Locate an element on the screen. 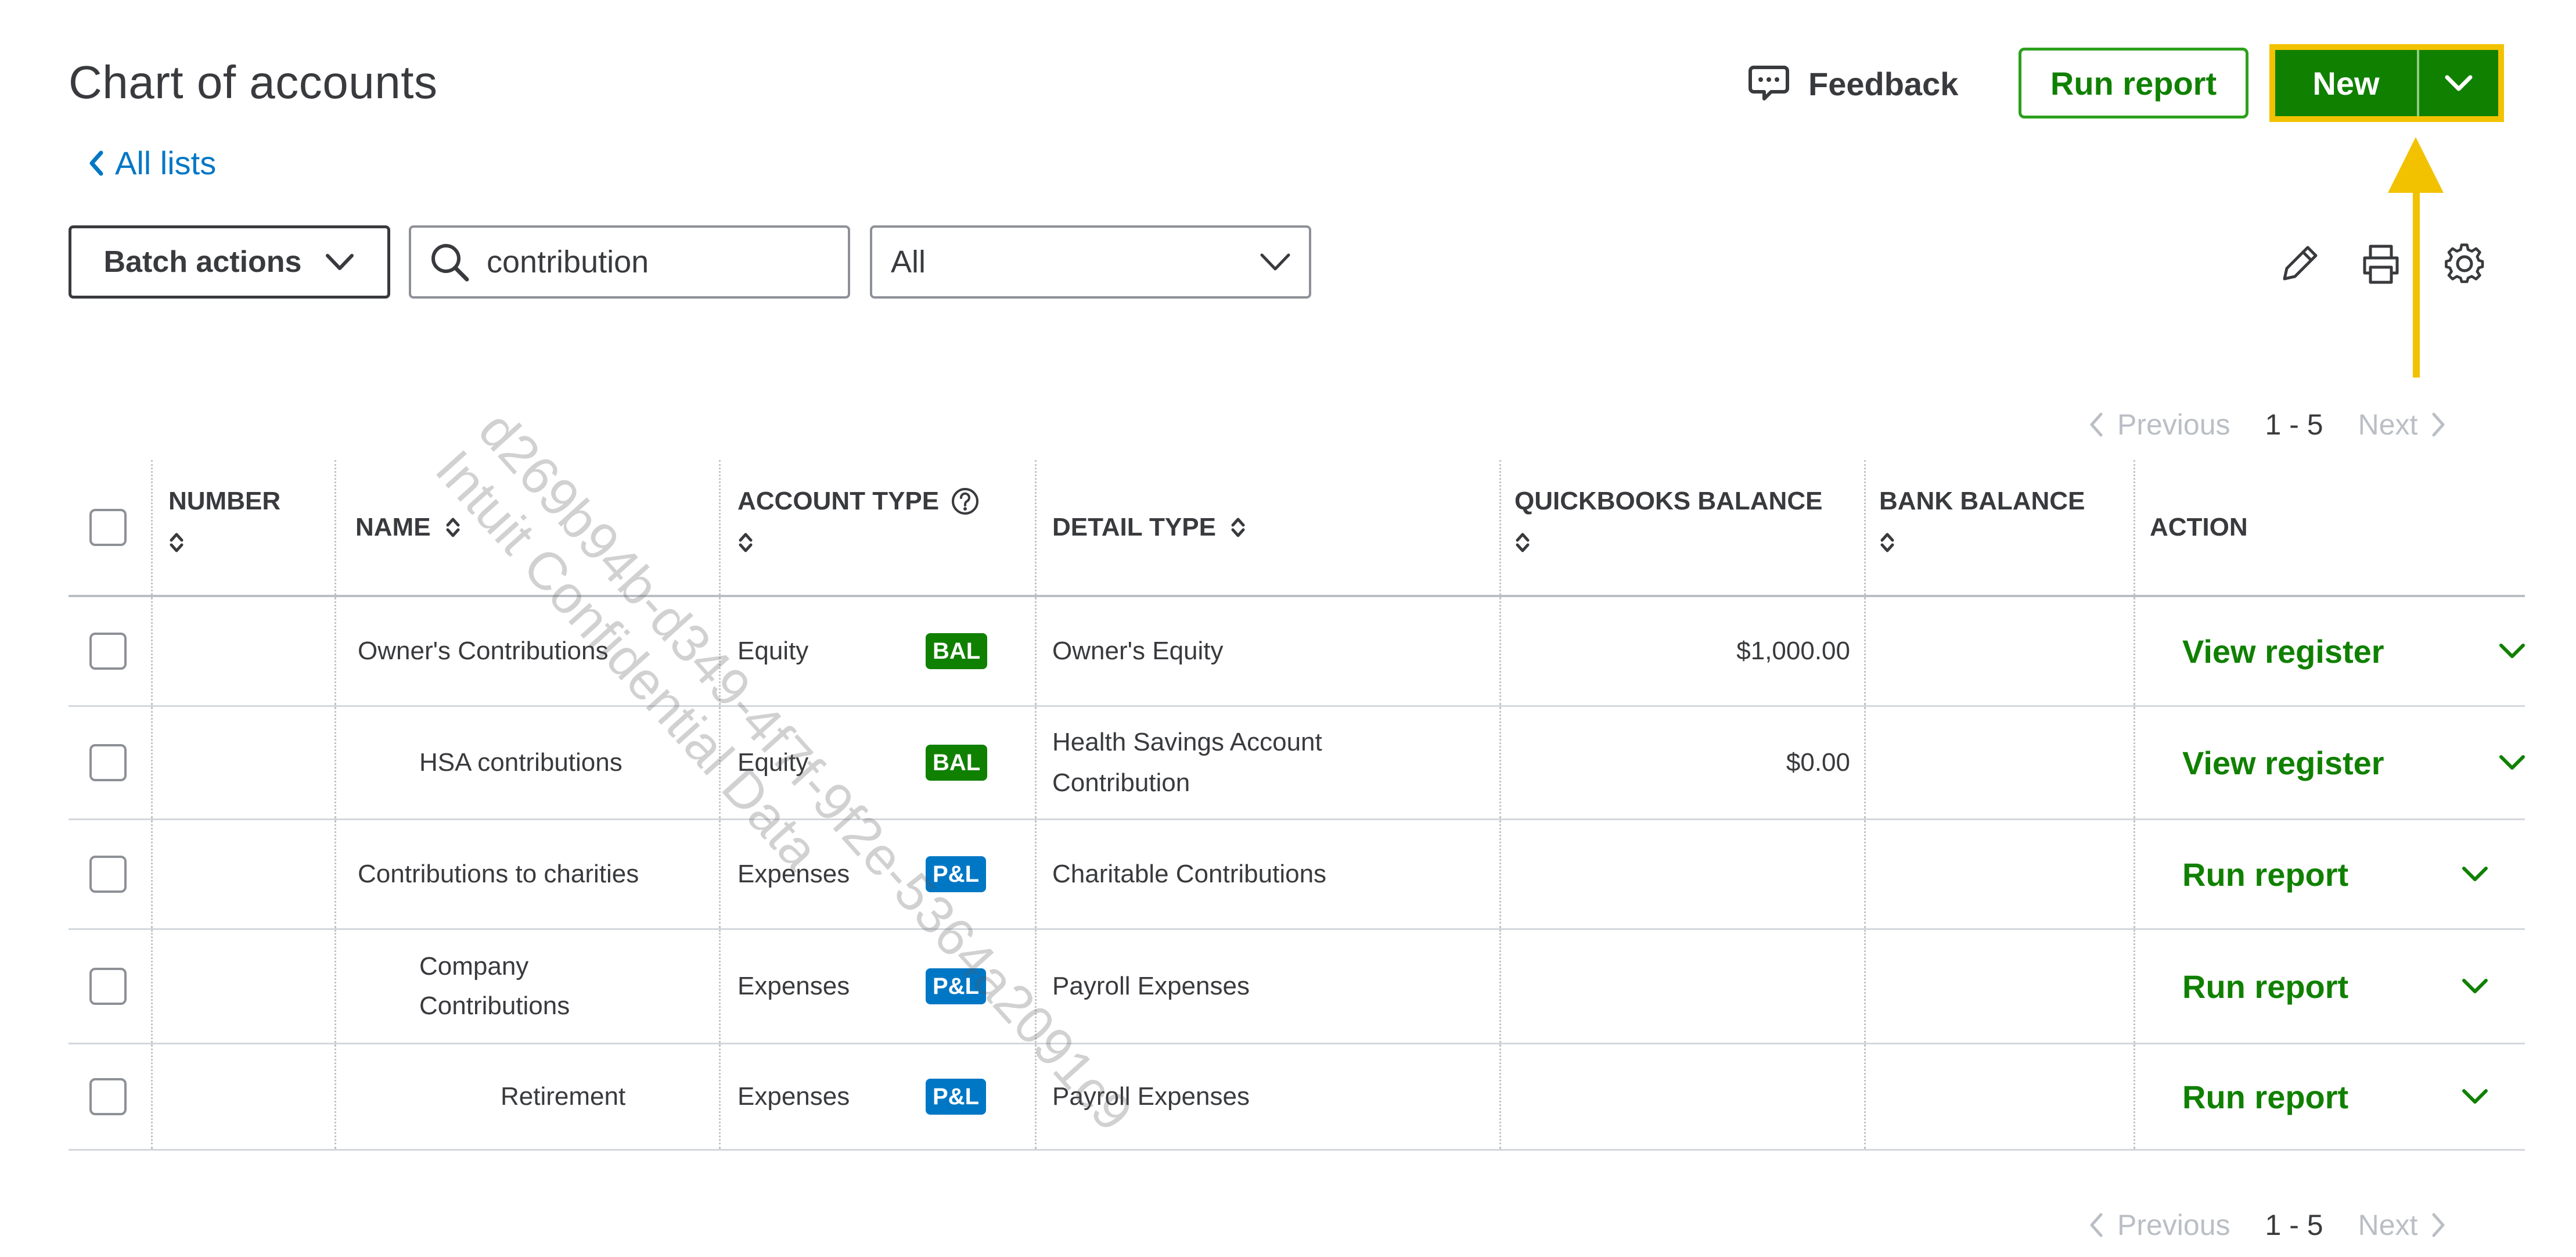 The image size is (2576, 1257). detail-type-line: Health Savings Account is located at coordinates (1187, 742).